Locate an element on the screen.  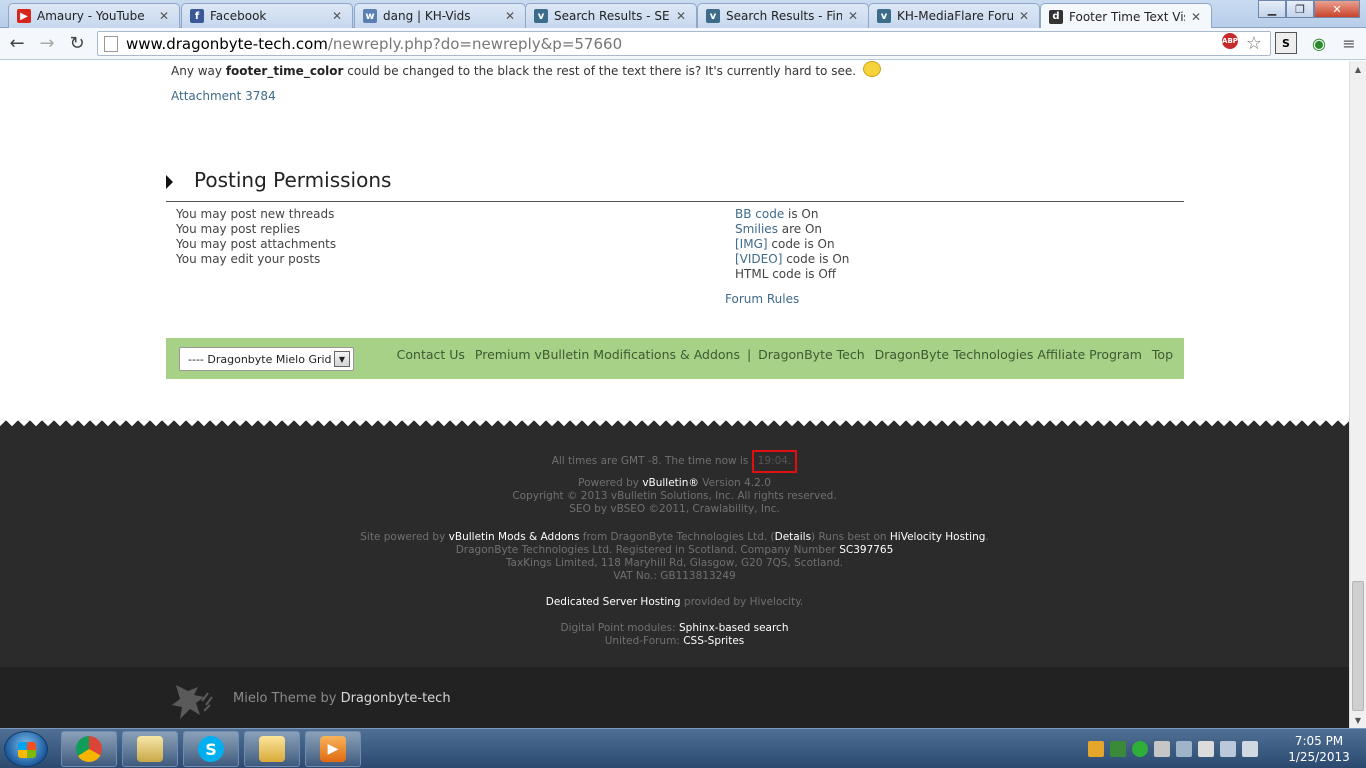
taskbar-skype: S is located at coordinates (211, 749).